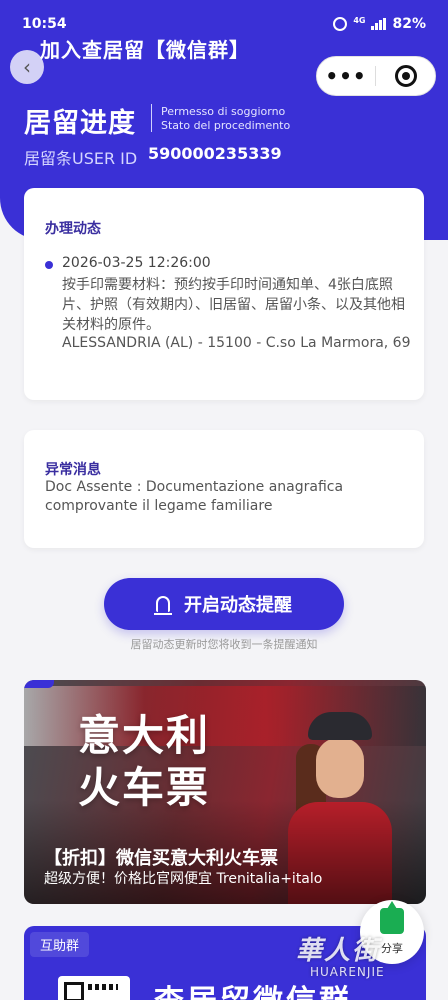  I want to click on group-tag: 互助群, so click(60, 944).